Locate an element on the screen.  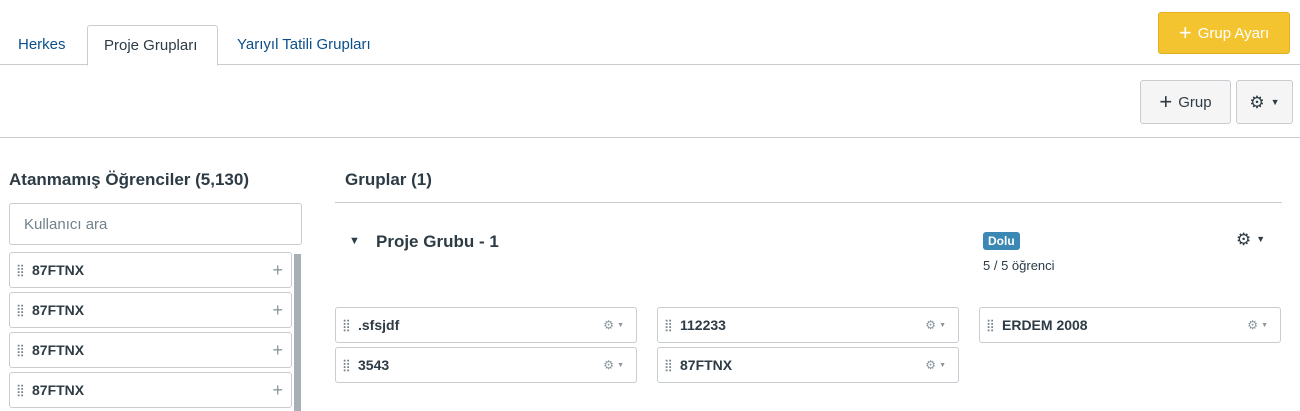
group-member-count: 5 / 5 öğrenci is located at coordinates (1019, 265).